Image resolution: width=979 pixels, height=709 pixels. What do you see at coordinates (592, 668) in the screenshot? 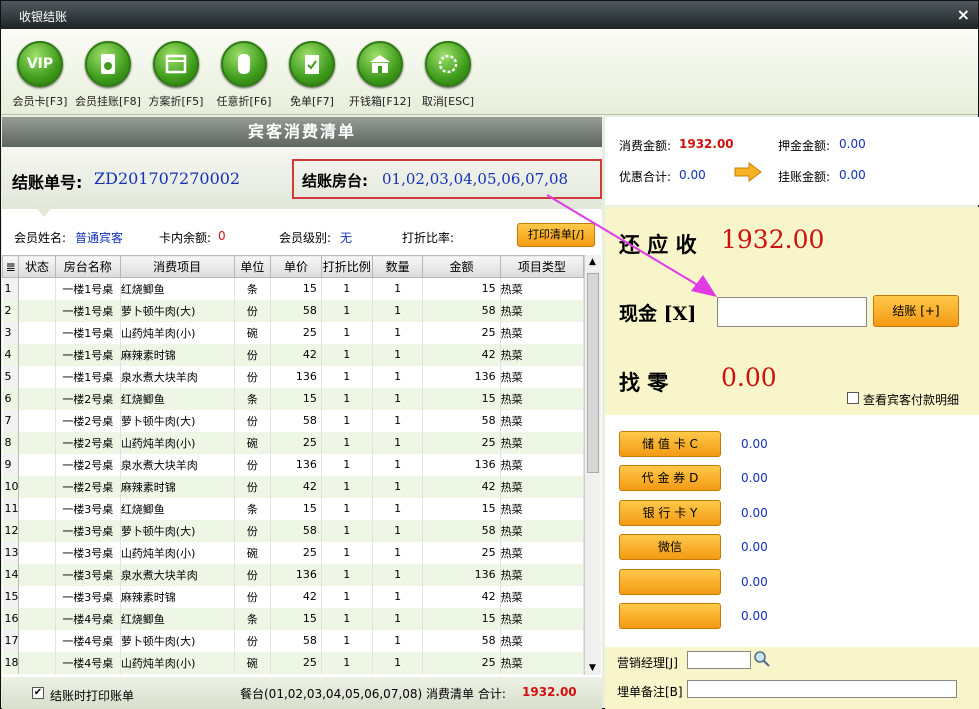
I see `scroll-down-icon: ▼` at bounding box center [592, 668].